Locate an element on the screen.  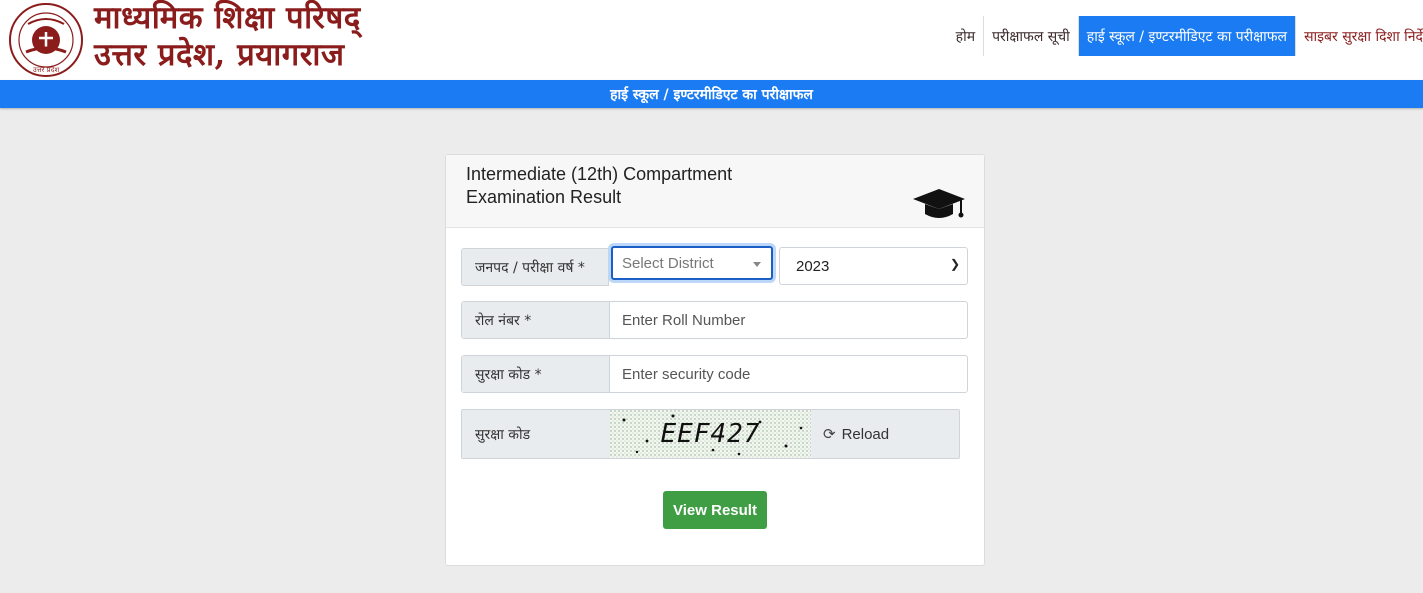
view-result-button: View Result is located at coordinates (715, 510).